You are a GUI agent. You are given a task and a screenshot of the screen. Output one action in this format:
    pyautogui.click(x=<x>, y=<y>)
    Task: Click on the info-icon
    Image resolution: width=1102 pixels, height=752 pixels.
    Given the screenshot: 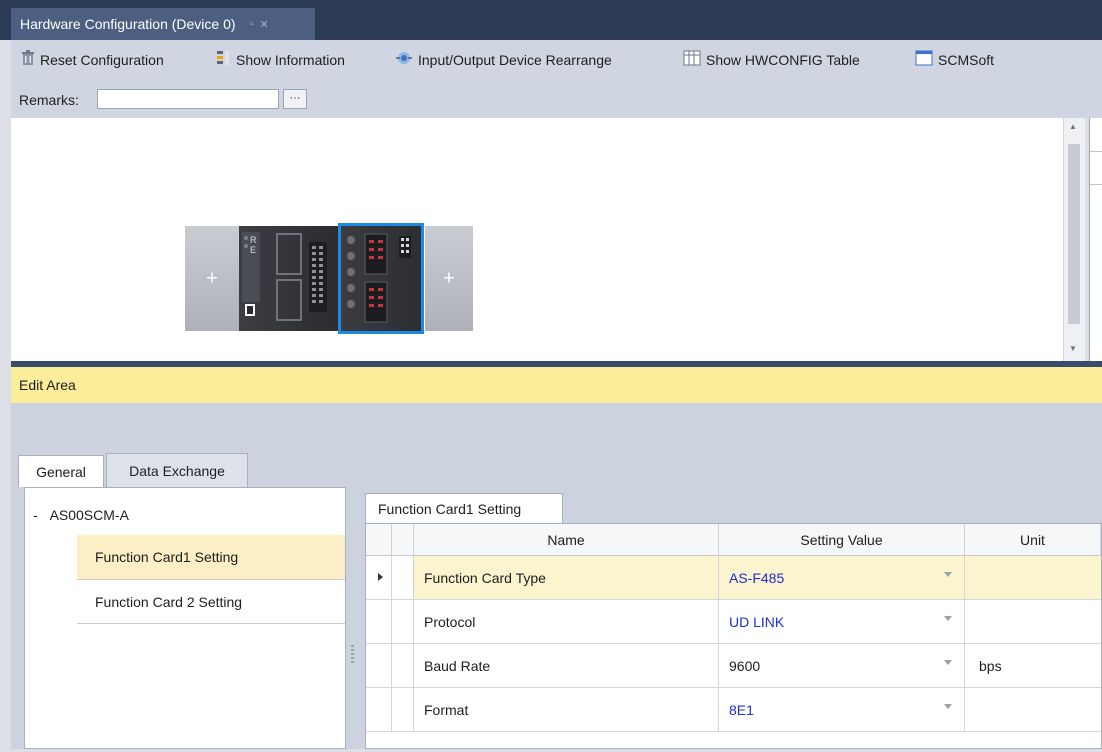 What is the action you would take?
    pyautogui.click(x=224, y=59)
    